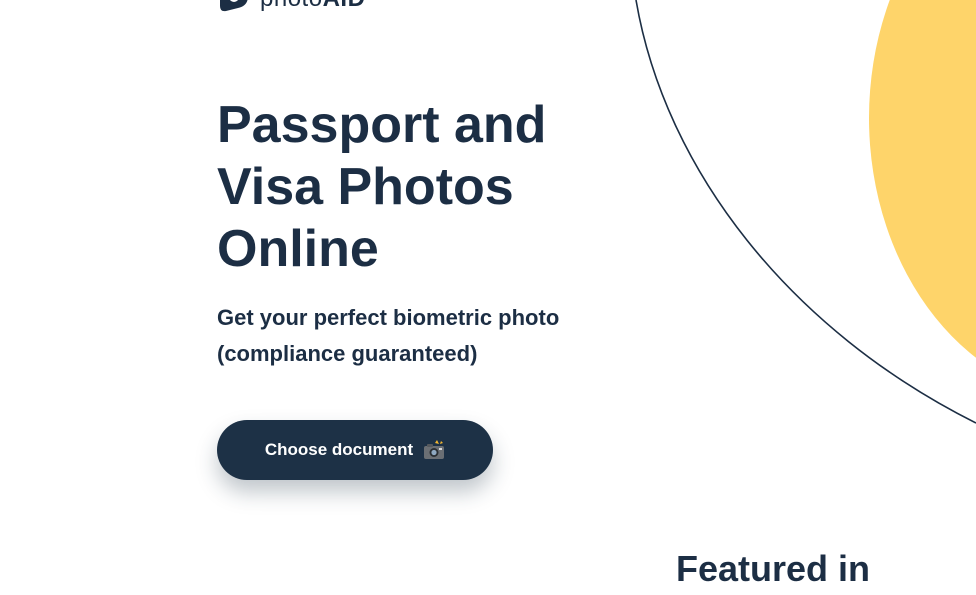 This screenshot has width=976, height=595. I want to click on logo-text-prefix: photo, so click(291, 6).